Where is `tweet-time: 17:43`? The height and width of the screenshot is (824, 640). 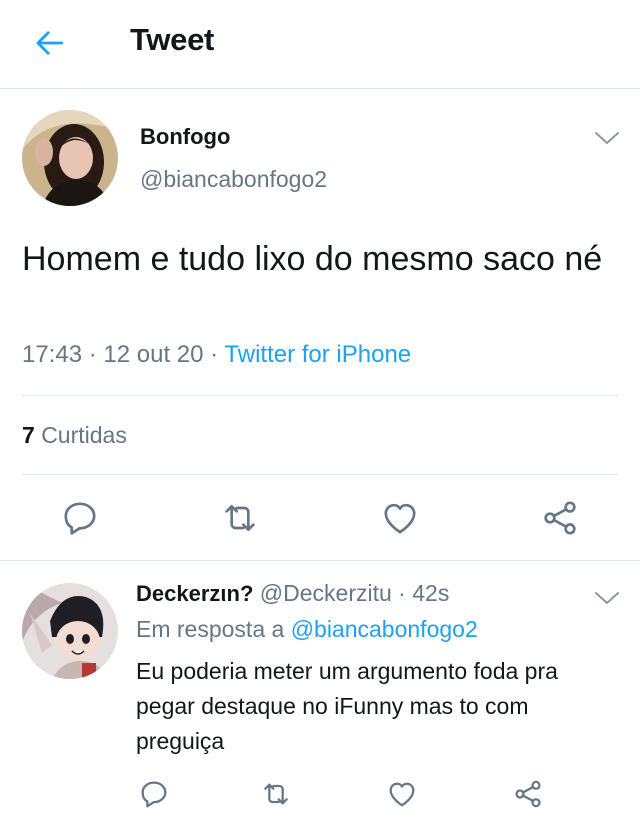
tweet-time: 17:43 is located at coordinates (52, 354).